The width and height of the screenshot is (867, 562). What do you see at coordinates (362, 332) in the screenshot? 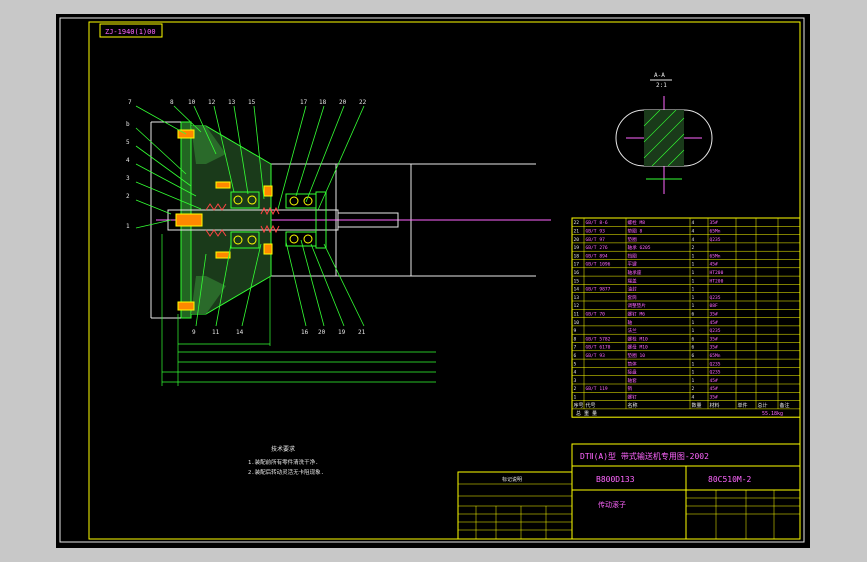
I see `balloon-label: 21` at bounding box center [362, 332].